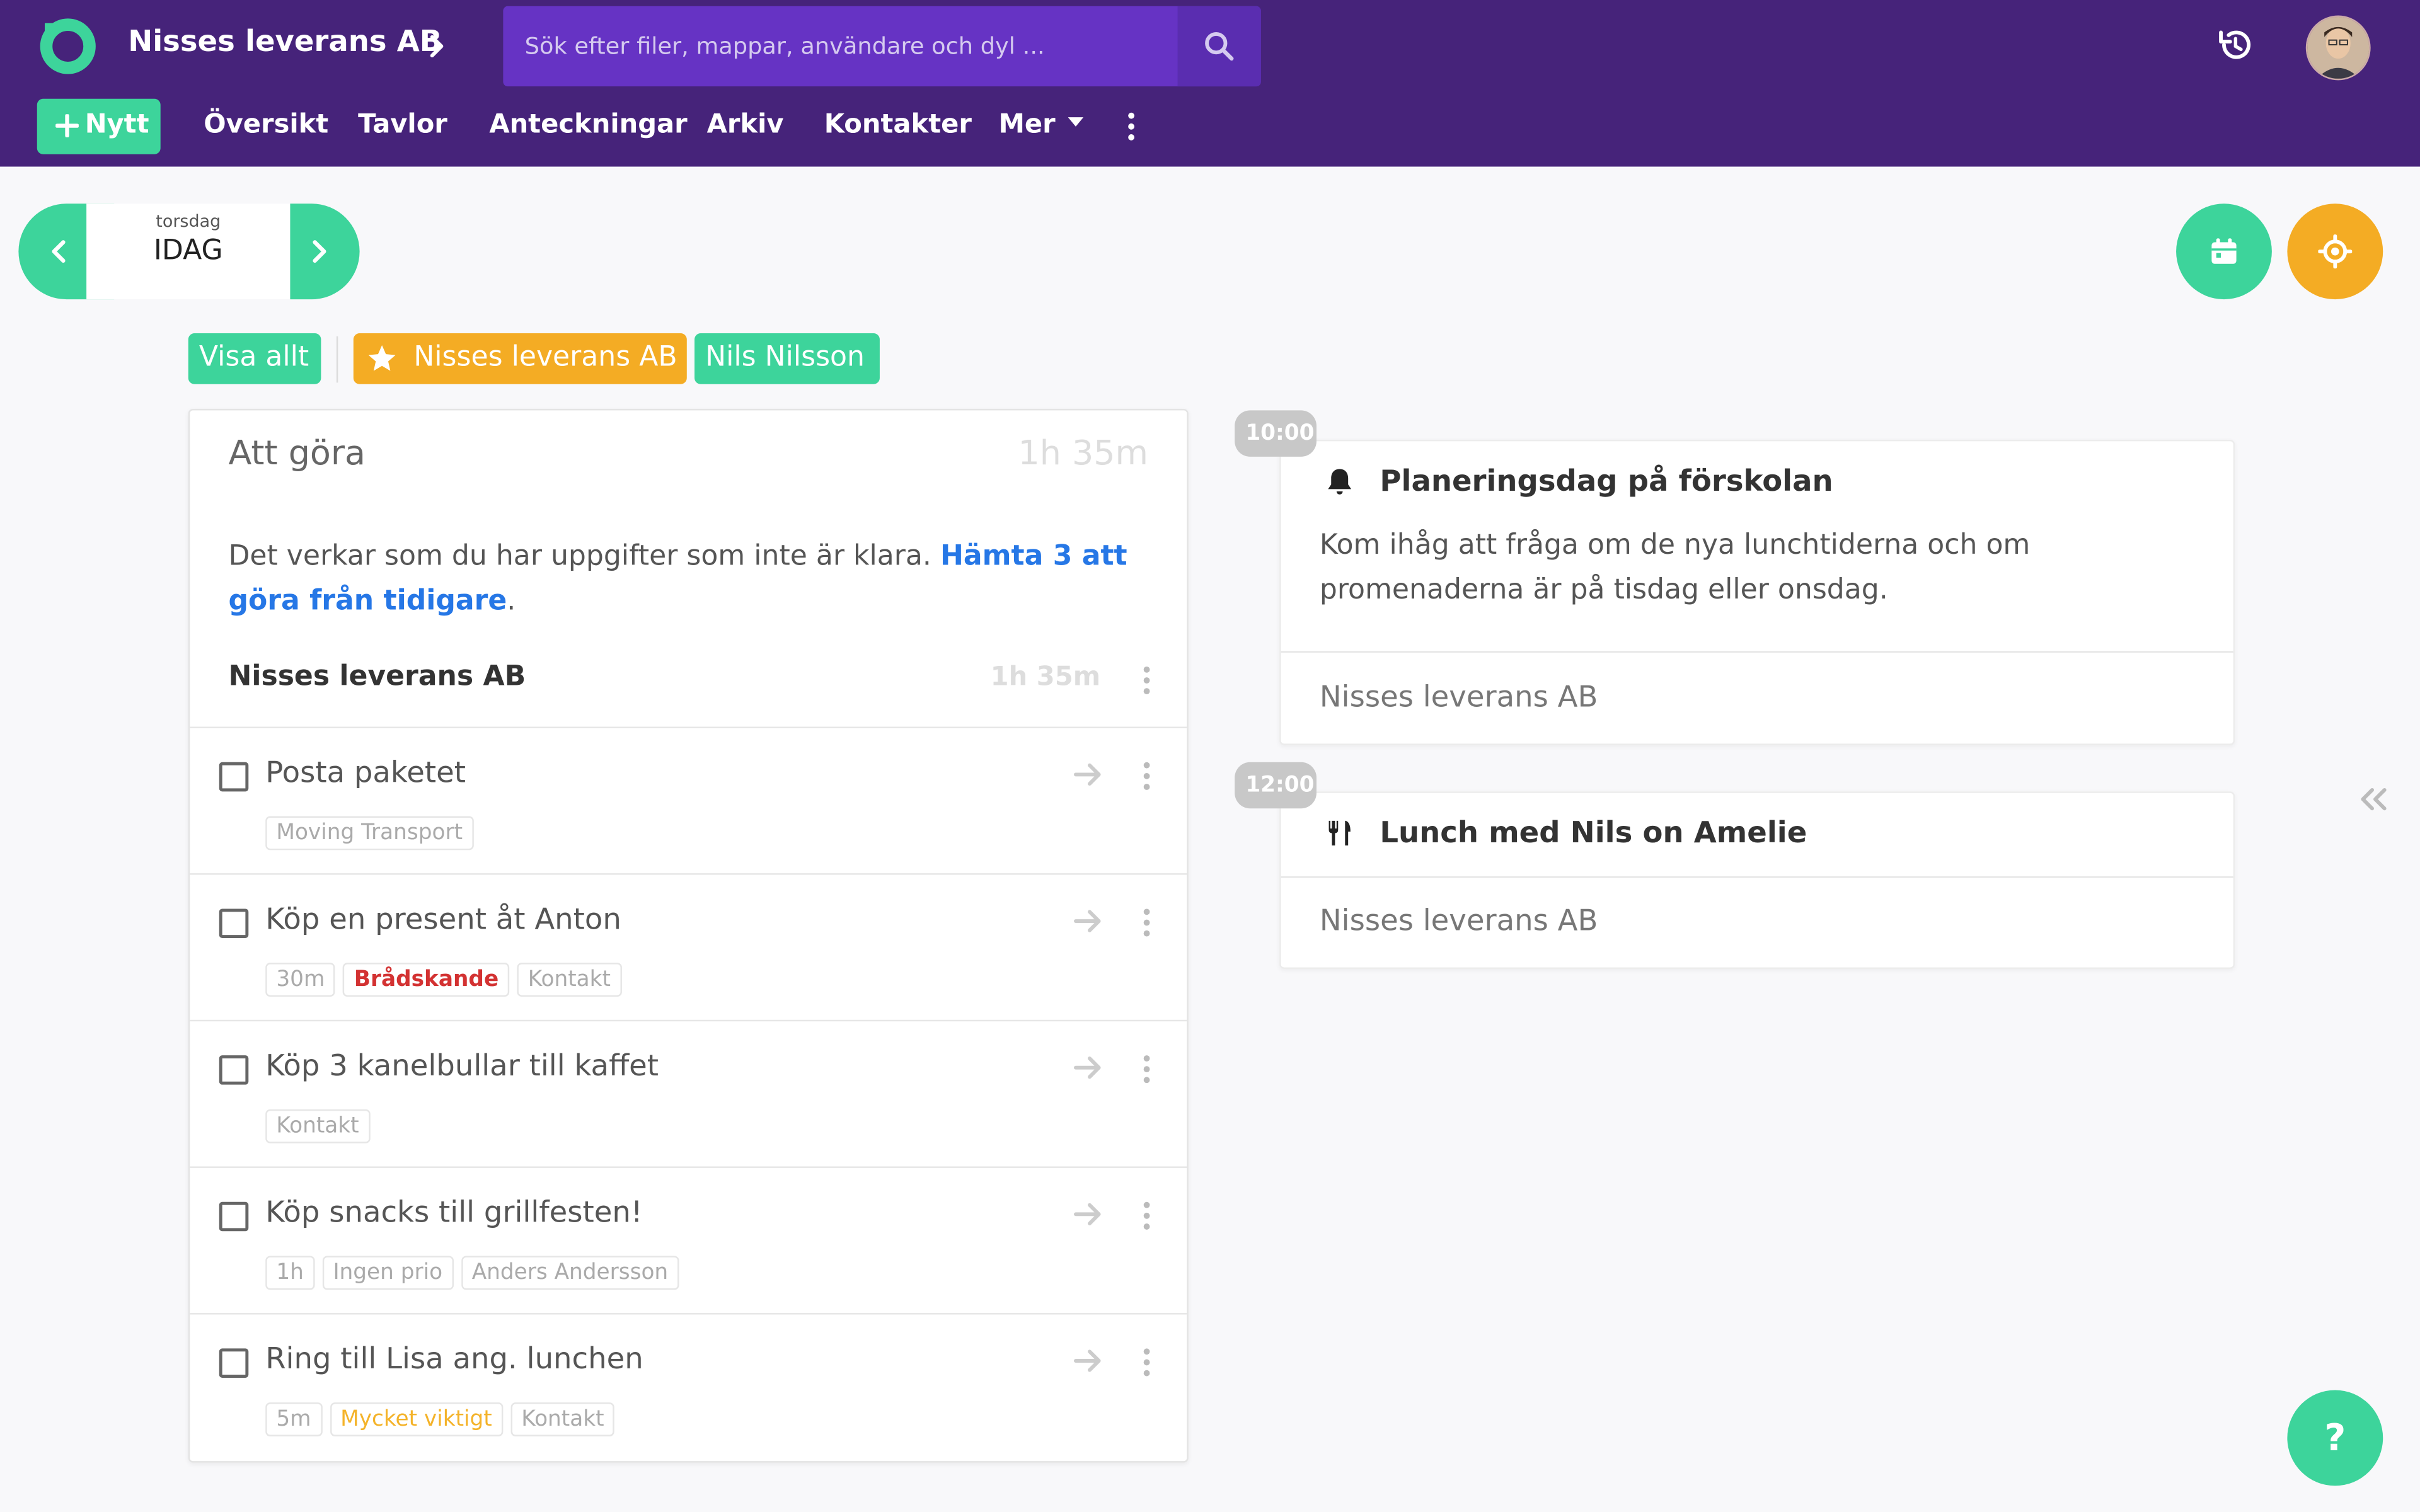 The width and height of the screenshot is (2420, 1512). I want to click on nav-mer: Mer, so click(1041, 125).